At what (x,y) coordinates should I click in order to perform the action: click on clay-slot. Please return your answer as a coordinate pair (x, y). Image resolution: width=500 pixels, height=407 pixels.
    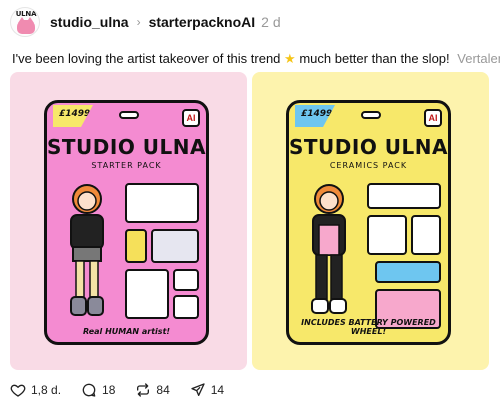
    Looking at the image, I should click on (408, 272).